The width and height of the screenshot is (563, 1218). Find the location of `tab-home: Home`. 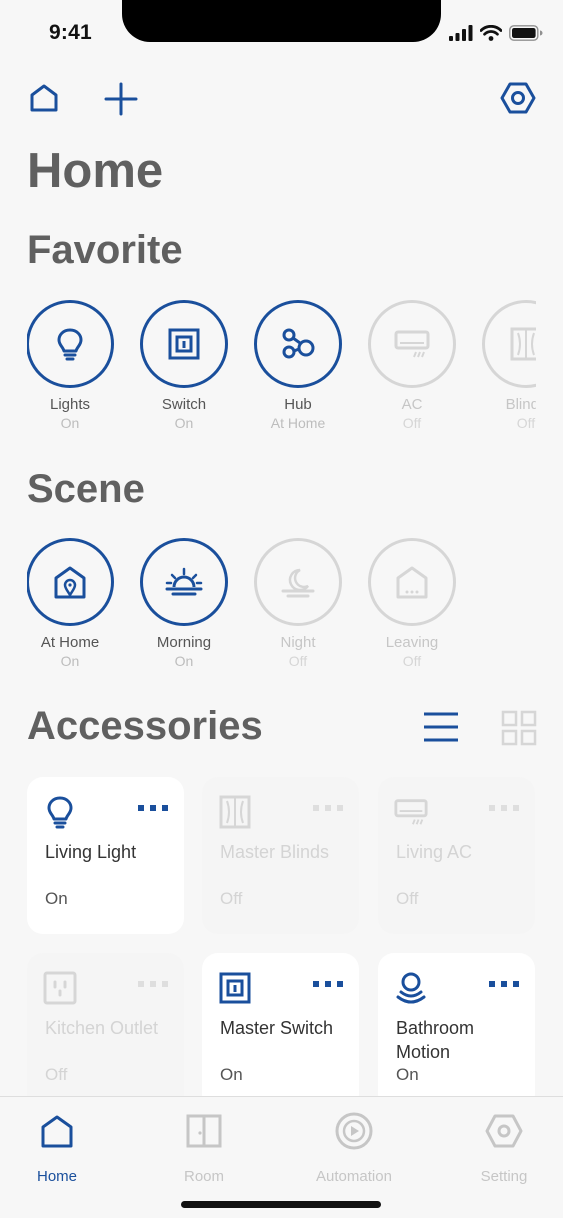

tab-home: Home is located at coordinates (58, 1141).